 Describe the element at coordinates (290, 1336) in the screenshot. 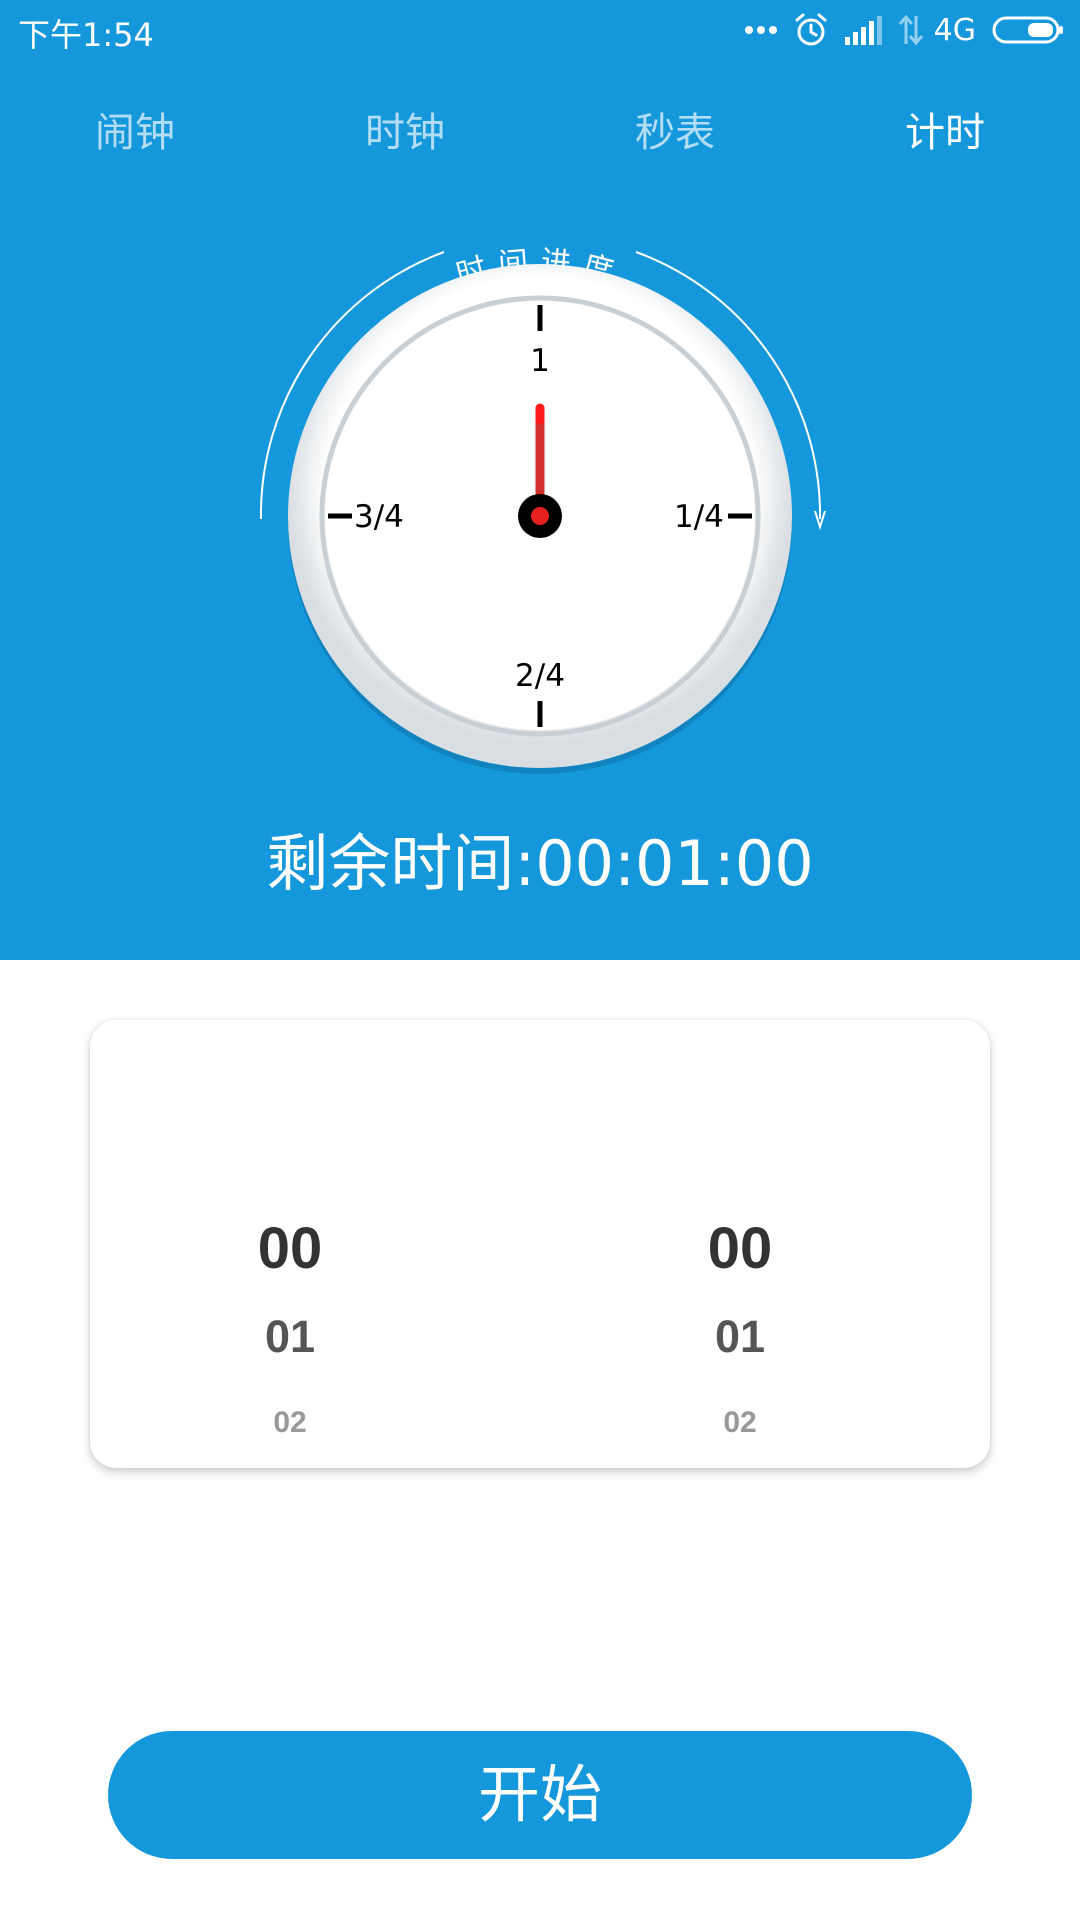

I see `picker-left-next: 01` at that location.